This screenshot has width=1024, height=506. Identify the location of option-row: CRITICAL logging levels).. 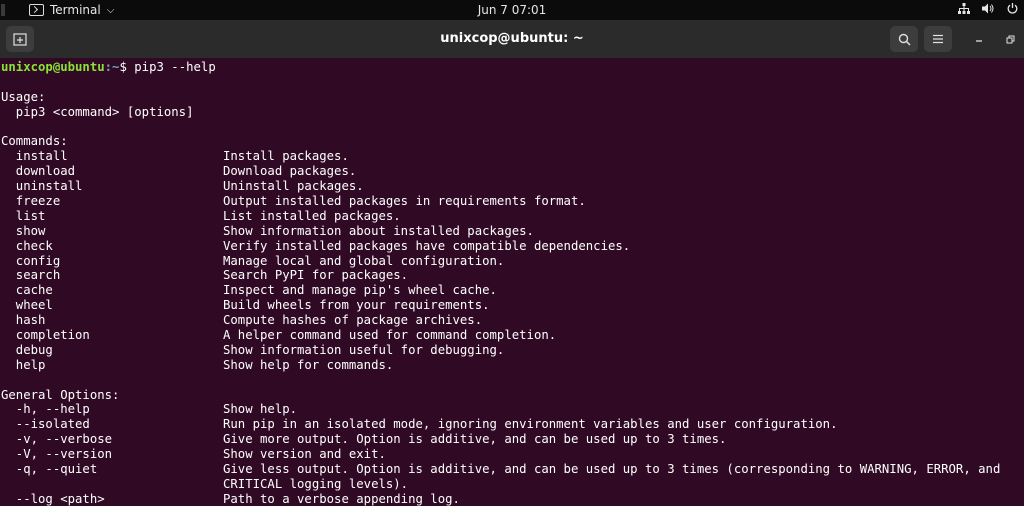
(512, 484).